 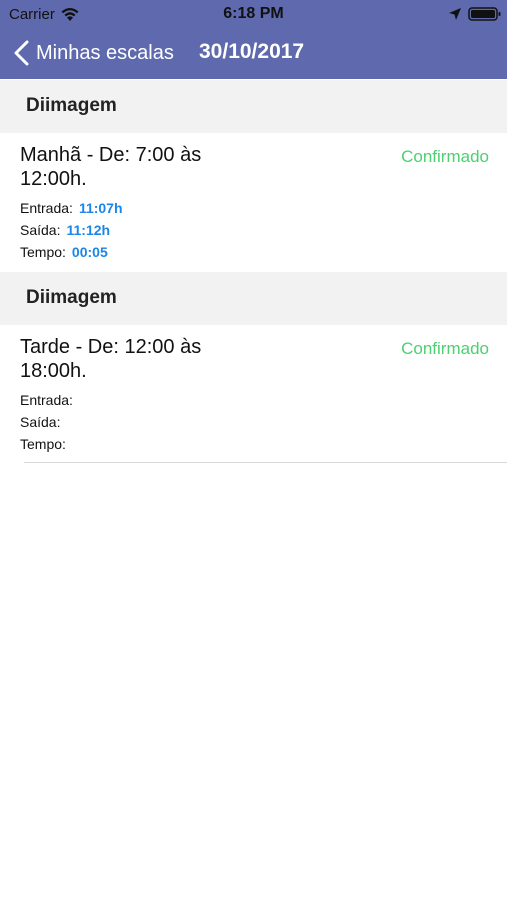 What do you see at coordinates (22, 53) in the screenshot?
I see `chevron-left-icon` at bounding box center [22, 53].